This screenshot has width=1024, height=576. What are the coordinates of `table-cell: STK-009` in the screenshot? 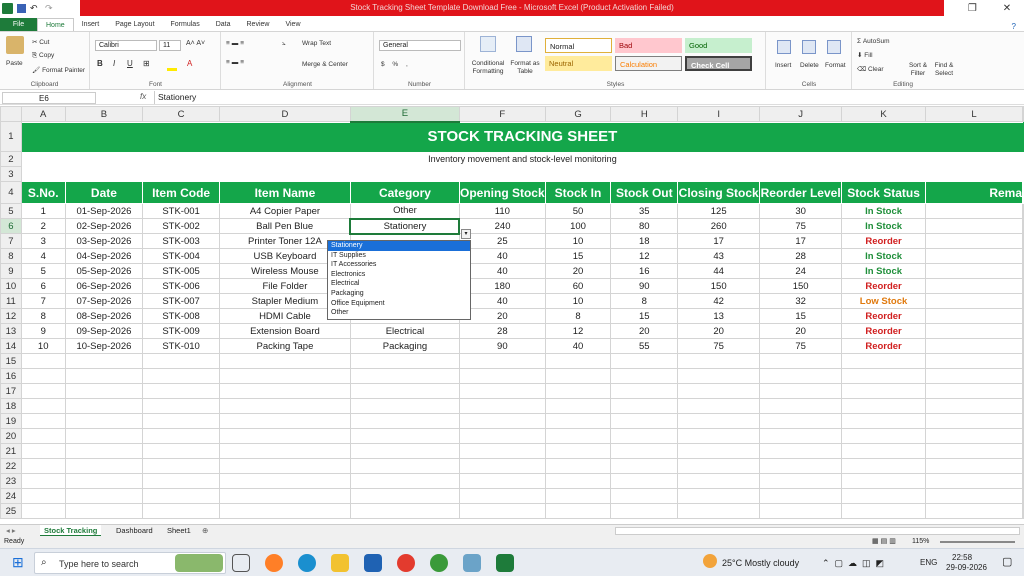 It's located at (181, 331).